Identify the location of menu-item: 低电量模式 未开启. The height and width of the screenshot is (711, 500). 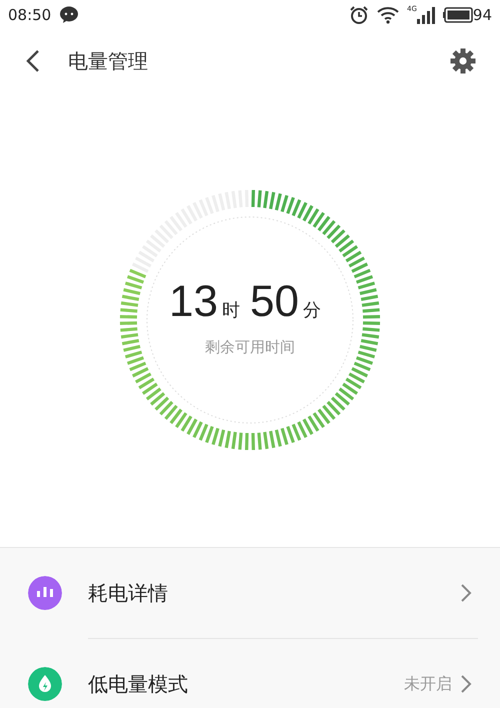
(250, 673).